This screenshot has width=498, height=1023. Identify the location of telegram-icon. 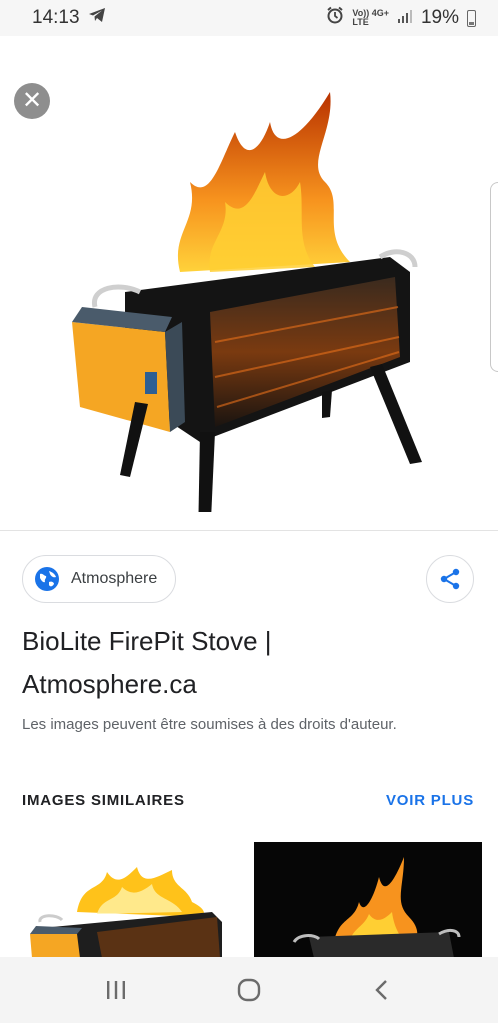
(97, 18).